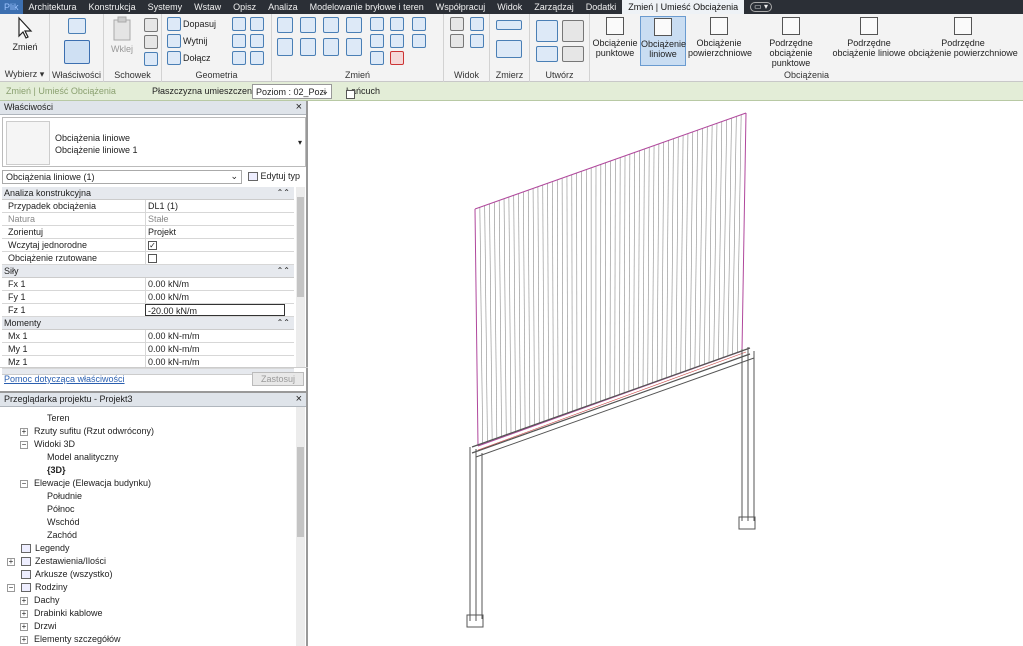  Describe the element at coordinates (218, 206) in the screenshot. I see `property-value: DL1 (1)` at that location.